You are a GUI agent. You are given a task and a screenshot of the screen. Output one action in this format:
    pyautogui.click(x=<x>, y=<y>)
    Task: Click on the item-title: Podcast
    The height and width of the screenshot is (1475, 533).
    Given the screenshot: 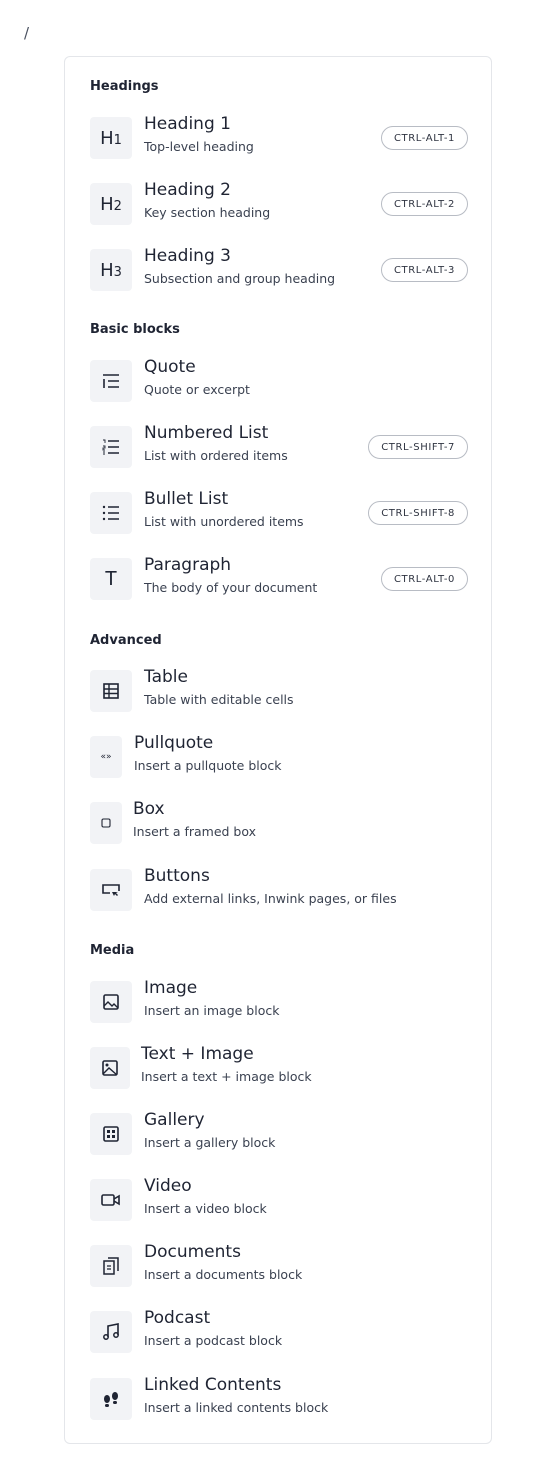 What is the action you would take?
    pyautogui.click(x=177, y=1318)
    